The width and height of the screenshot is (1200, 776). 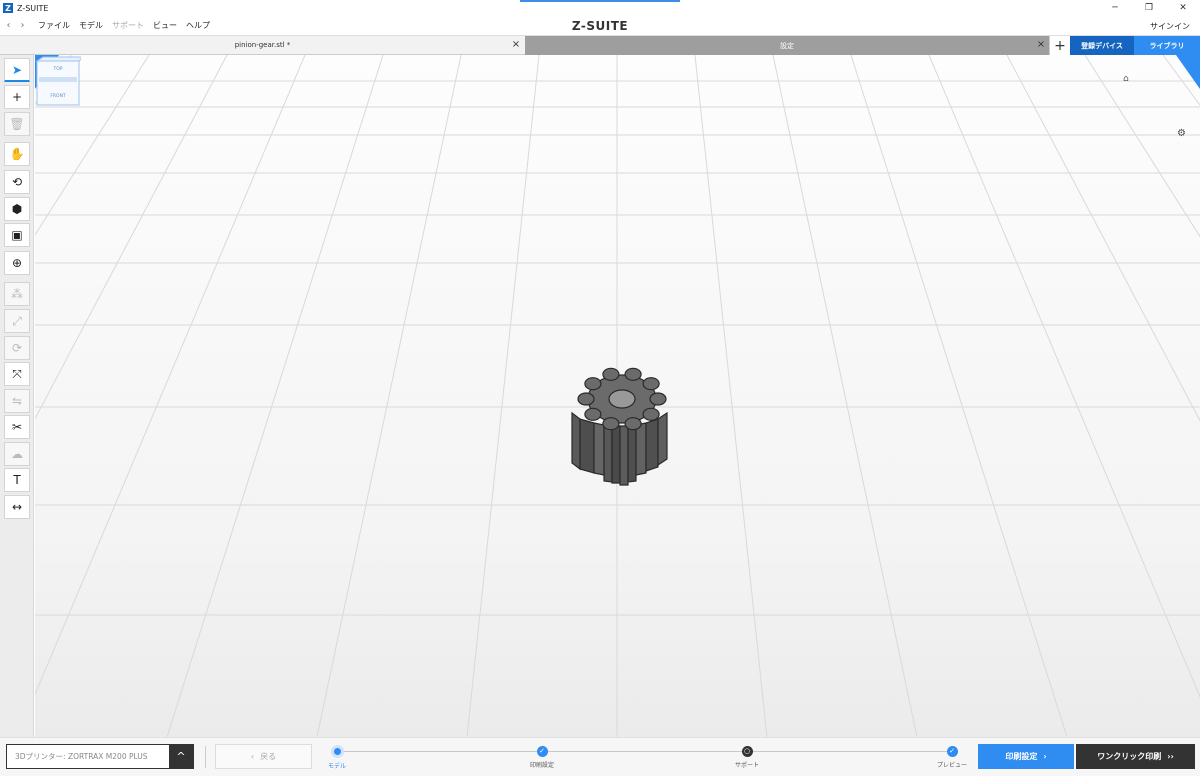 What do you see at coordinates (198, 25) in the screenshot?
I see `menu-help: ヘルプ` at bounding box center [198, 25].